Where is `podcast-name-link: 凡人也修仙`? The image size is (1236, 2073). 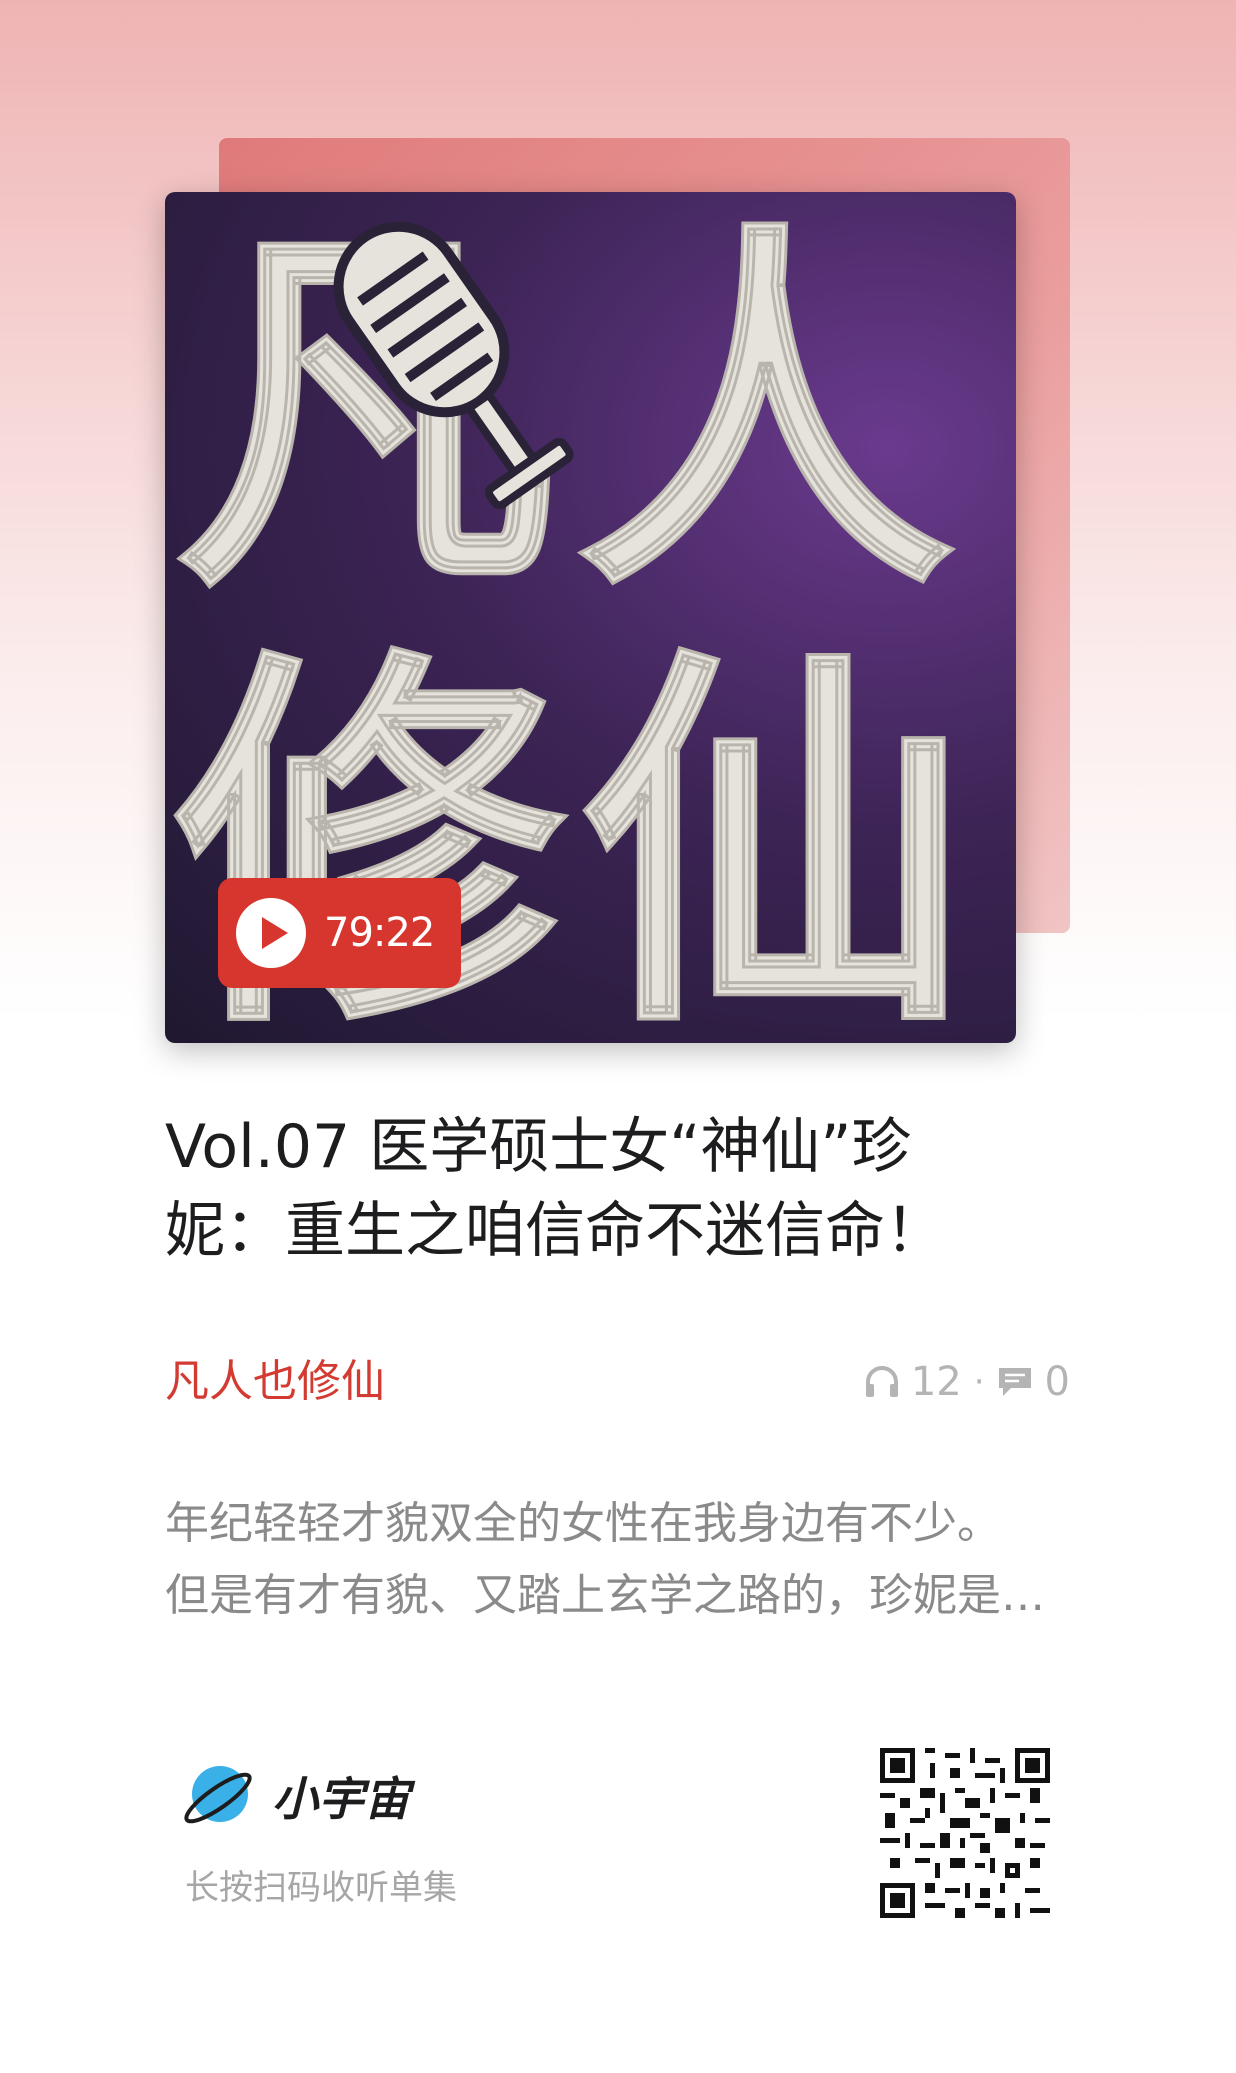
podcast-name-link: 凡人也修仙 is located at coordinates (275, 1382).